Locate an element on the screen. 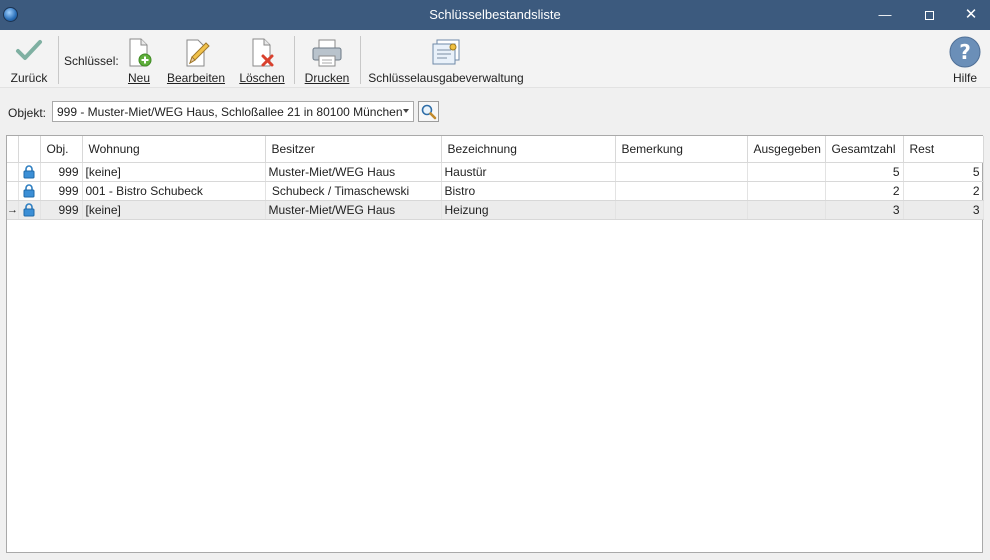 This screenshot has width=990, height=560. object-search-button is located at coordinates (428, 111).